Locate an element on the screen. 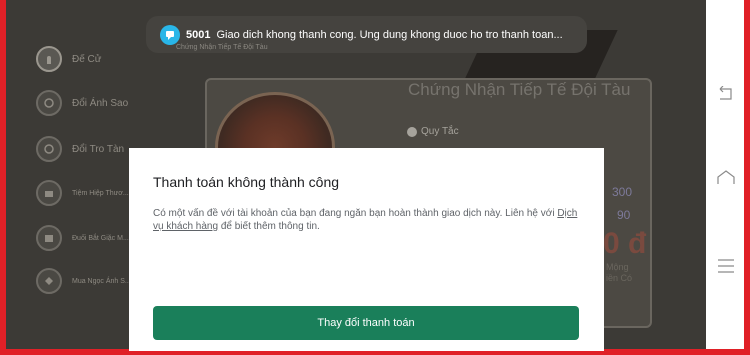 This screenshot has height=355, width=750. sidebar-item-de-cu: Đế Cử is located at coordinates (68, 59).